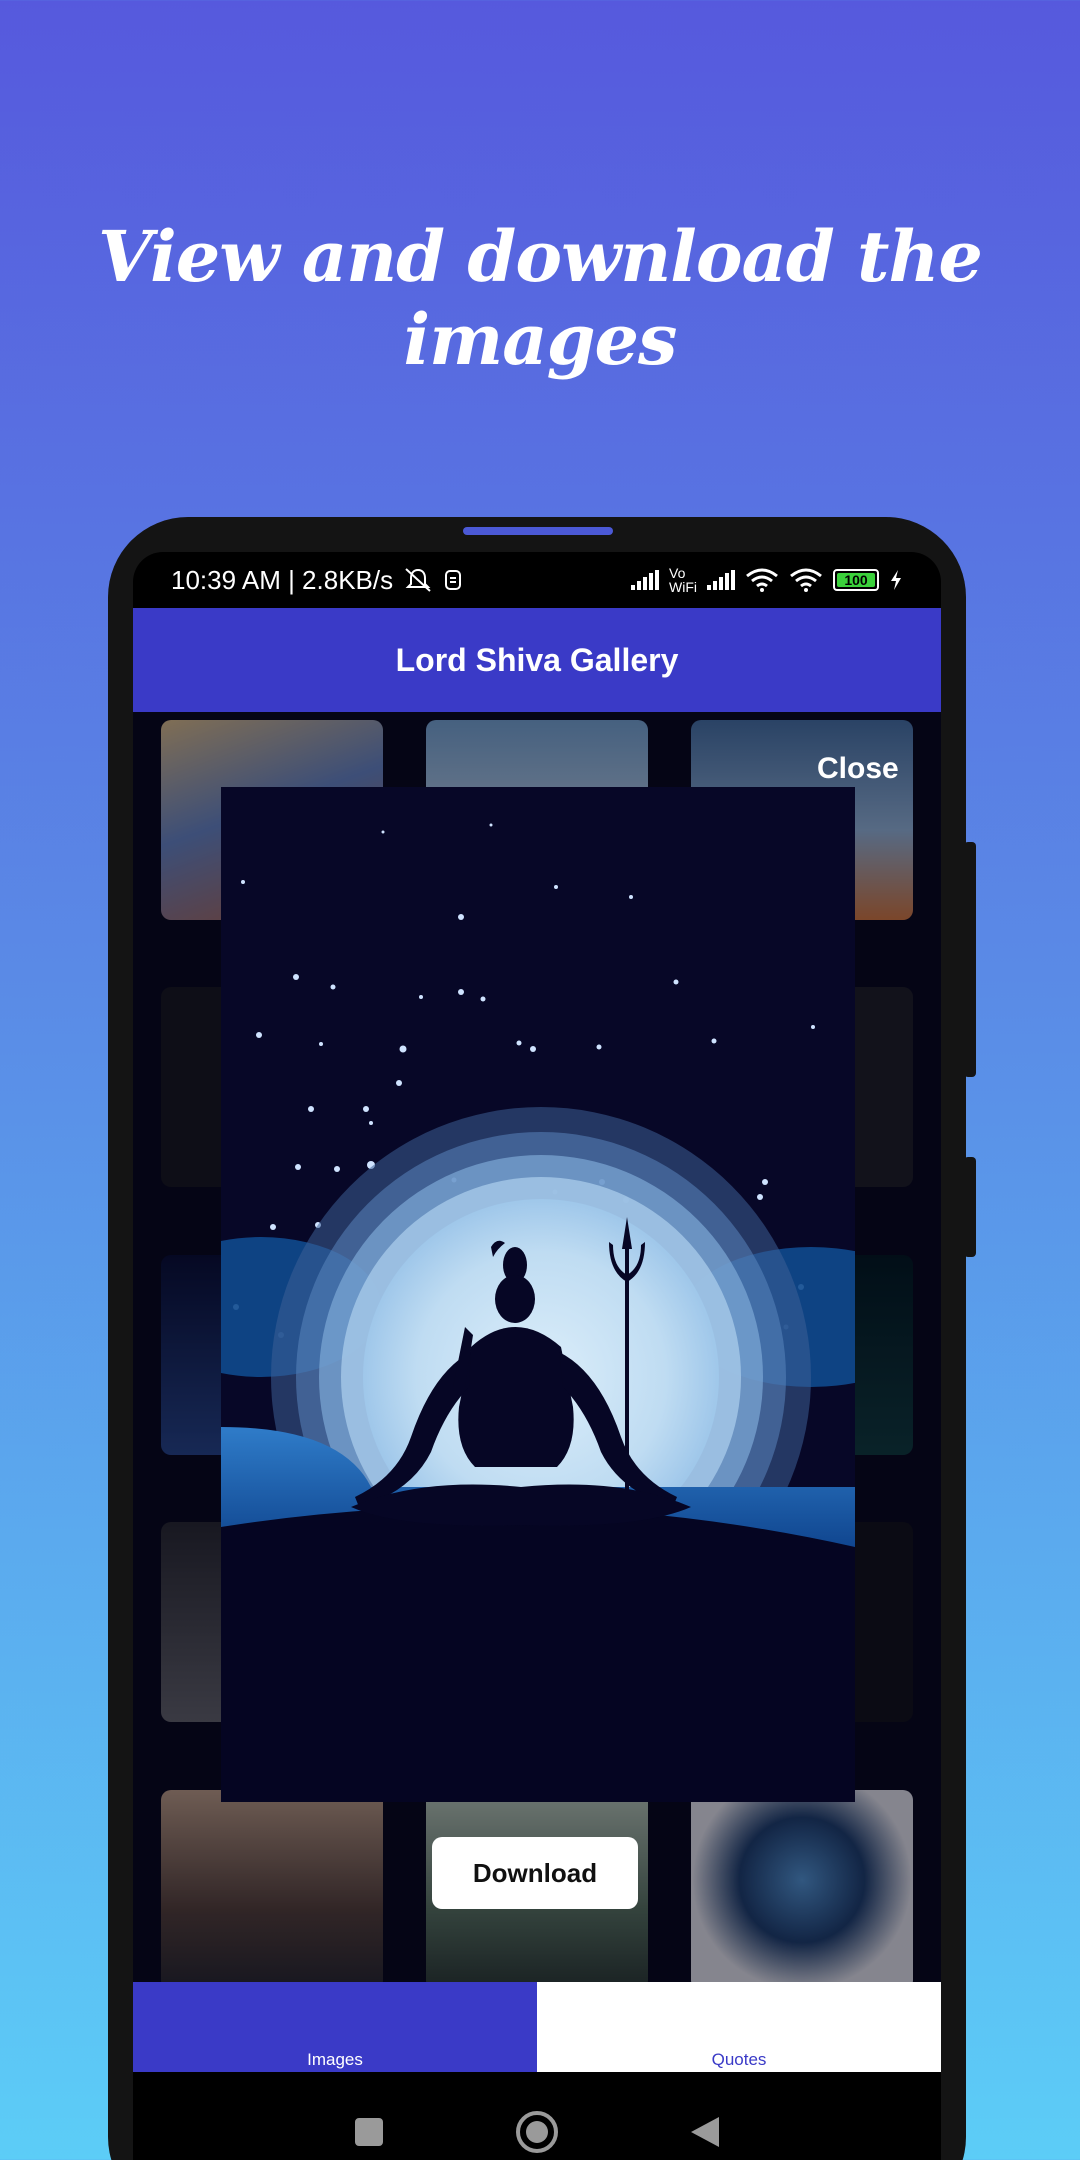  I want to click on mute-icon, so click(418, 580).